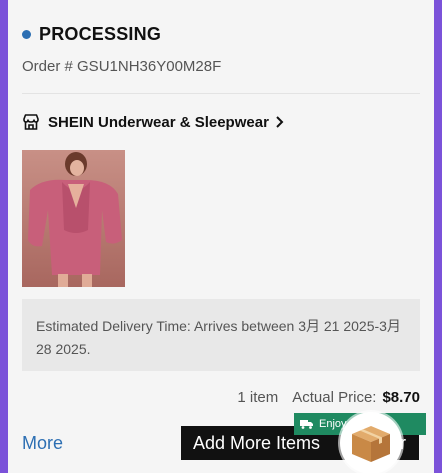 The height and width of the screenshot is (473, 442). I want to click on product-image, so click(73, 218).